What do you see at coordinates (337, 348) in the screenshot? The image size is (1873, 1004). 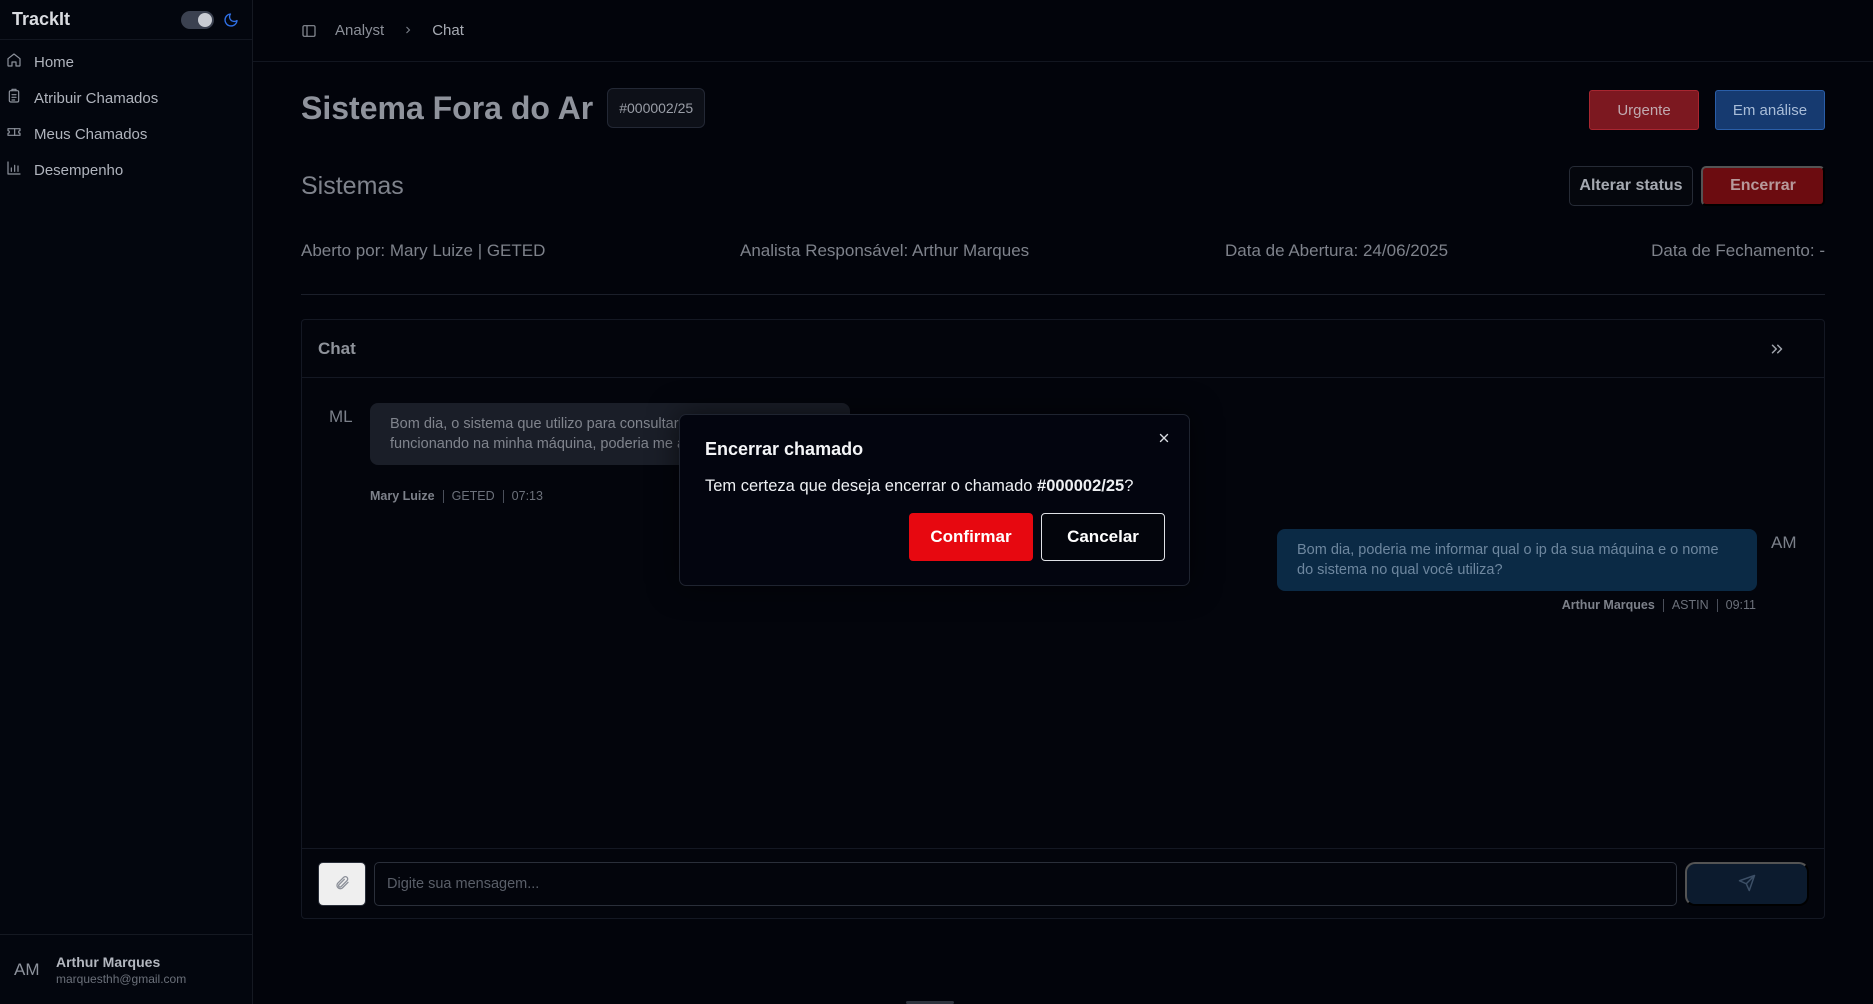 I see `chat-title: Chat` at bounding box center [337, 348].